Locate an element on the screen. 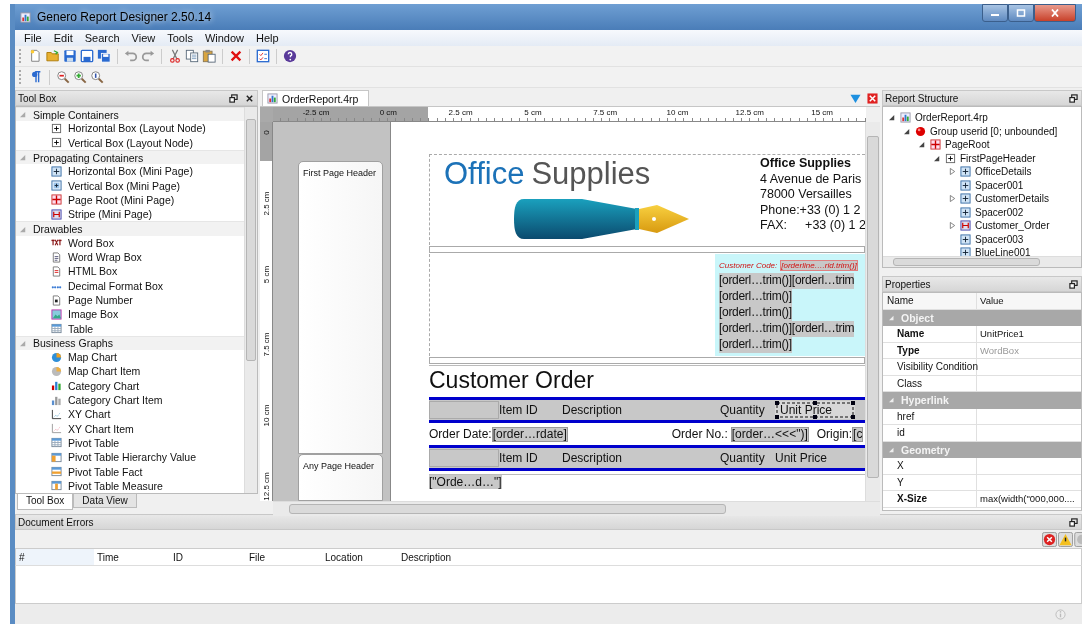 Image resolution: width=1082 pixels, height=624 pixels. down-triangle-icon is located at coordinates (855, 98).